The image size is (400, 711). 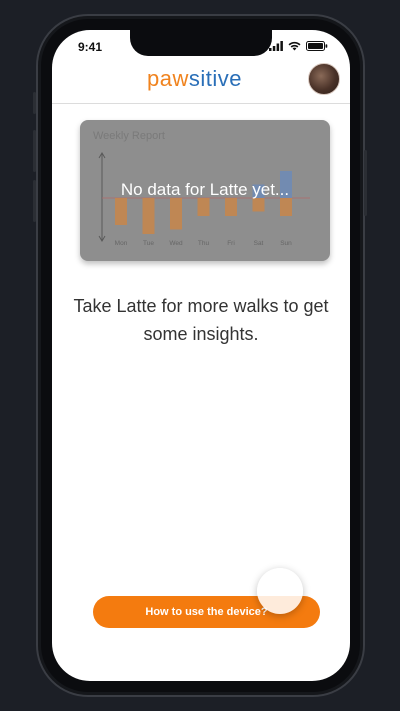 What do you see at coordinates (148, 216) in the screenshot?
I see `bar-tue` at bounding box center [148, 216].